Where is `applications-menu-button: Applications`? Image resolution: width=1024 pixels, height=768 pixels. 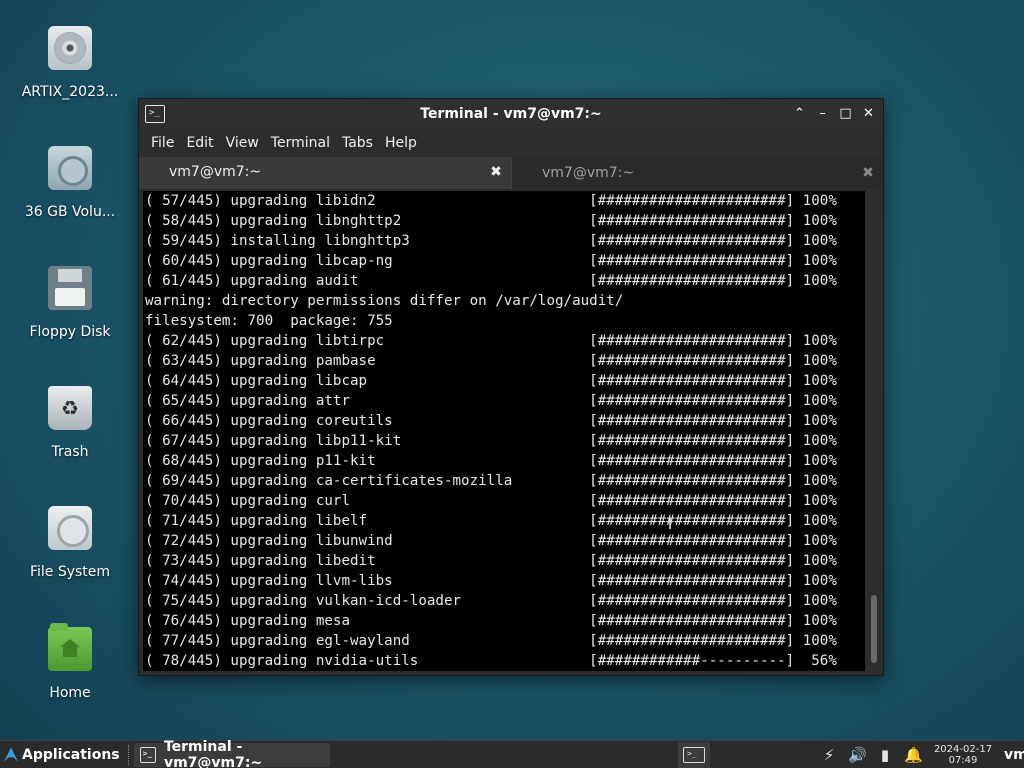
applications-menu-button: Applications is located at coordinates (62, 754).